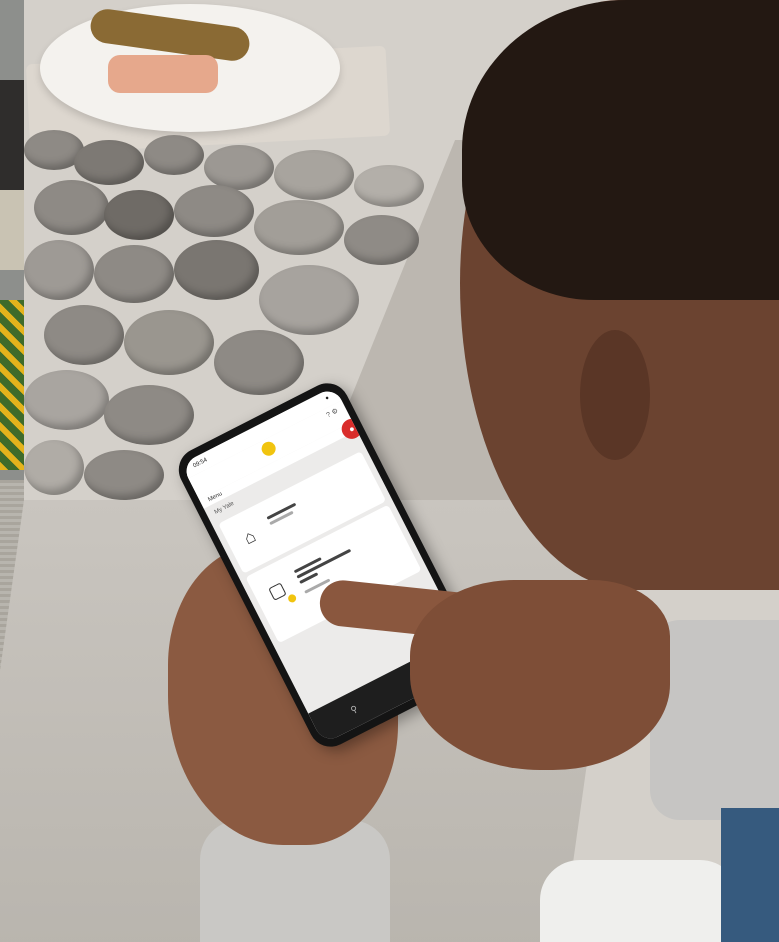  What do you see at coordinates (332, 413) in the screenshot?
I see `header-icons: ? ⚙` at bounding box center [332, 413].